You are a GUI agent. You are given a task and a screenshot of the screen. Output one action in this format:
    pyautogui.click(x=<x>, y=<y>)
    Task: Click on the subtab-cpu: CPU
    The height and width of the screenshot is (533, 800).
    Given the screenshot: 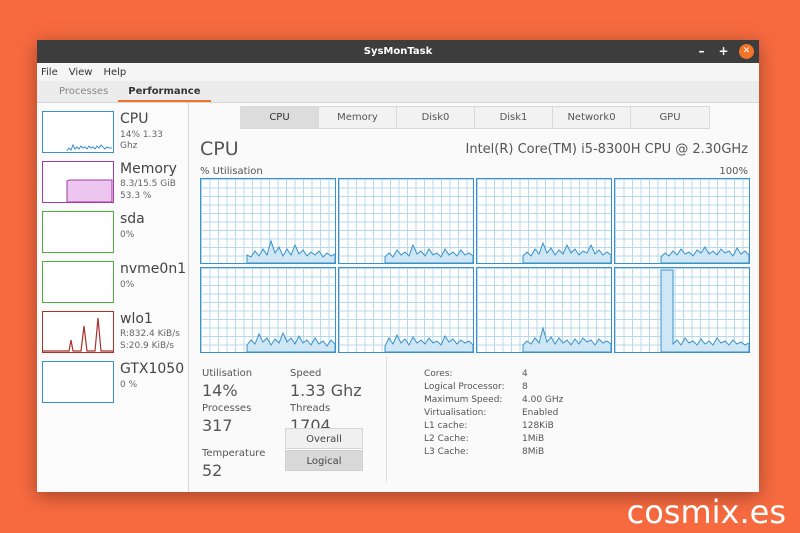 What is the action you would take?
    pyautogui.click(x=280, y=117)
    